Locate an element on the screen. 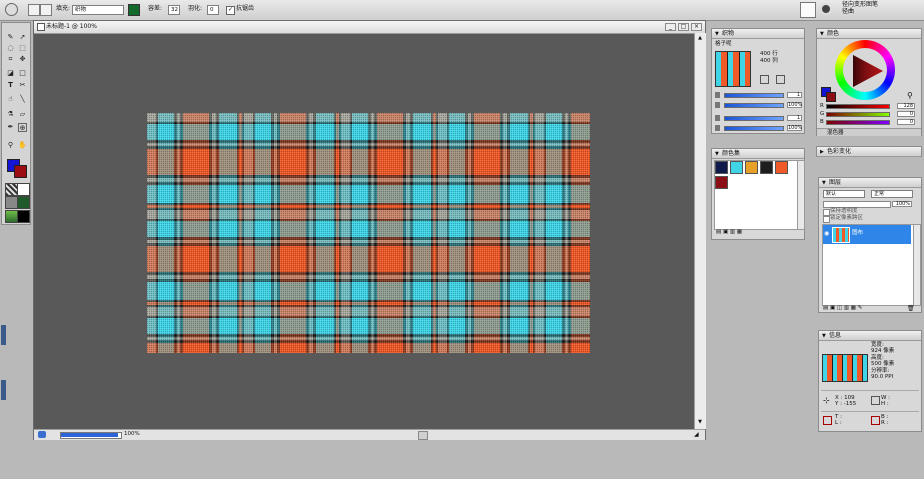 This screenshot has width=924, height=479. rect-select-icon: ⬚ is located at coordinates (22, 48).